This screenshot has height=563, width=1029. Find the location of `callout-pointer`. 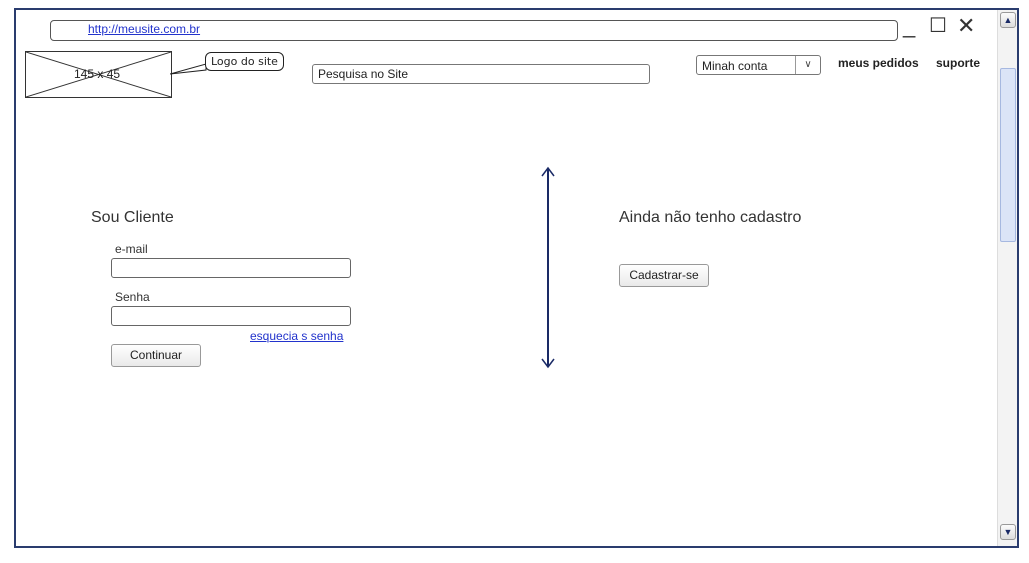

callout-pointer is located at coordinates (188, 69).